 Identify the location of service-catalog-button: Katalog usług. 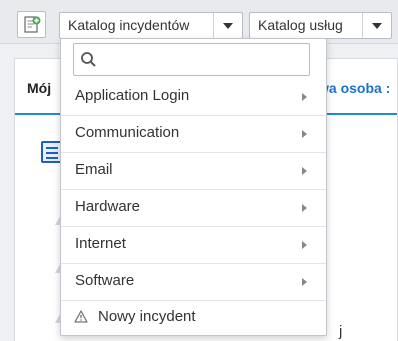
(320, 25).